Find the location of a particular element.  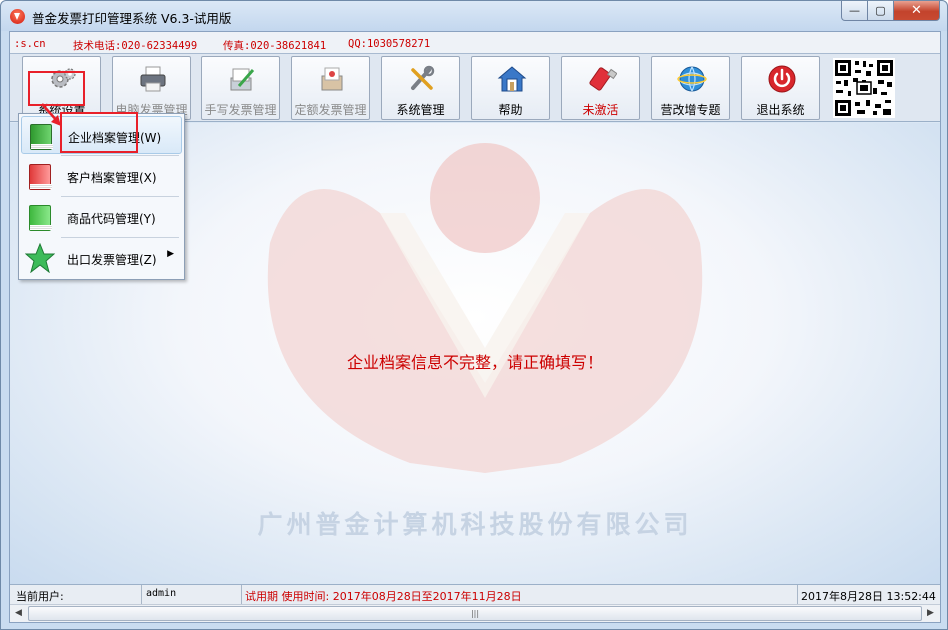

window-title: 普金发票打印管理系统 V6.3-试用版 is located at coordinates (132, 18).